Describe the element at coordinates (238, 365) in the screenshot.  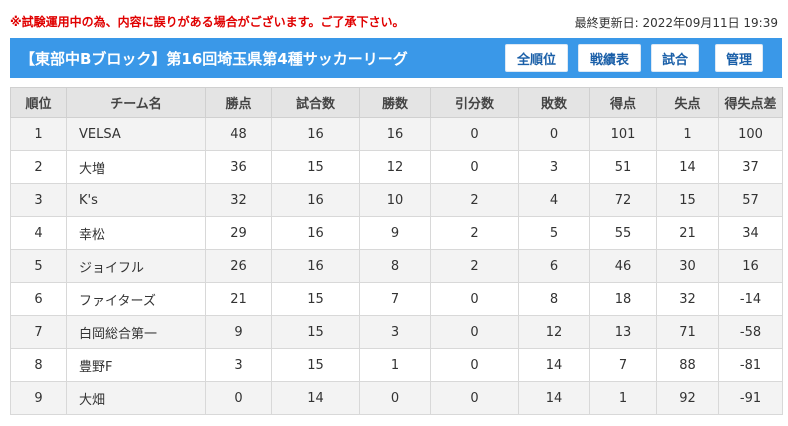
I see `points-cell: 3` at that location.